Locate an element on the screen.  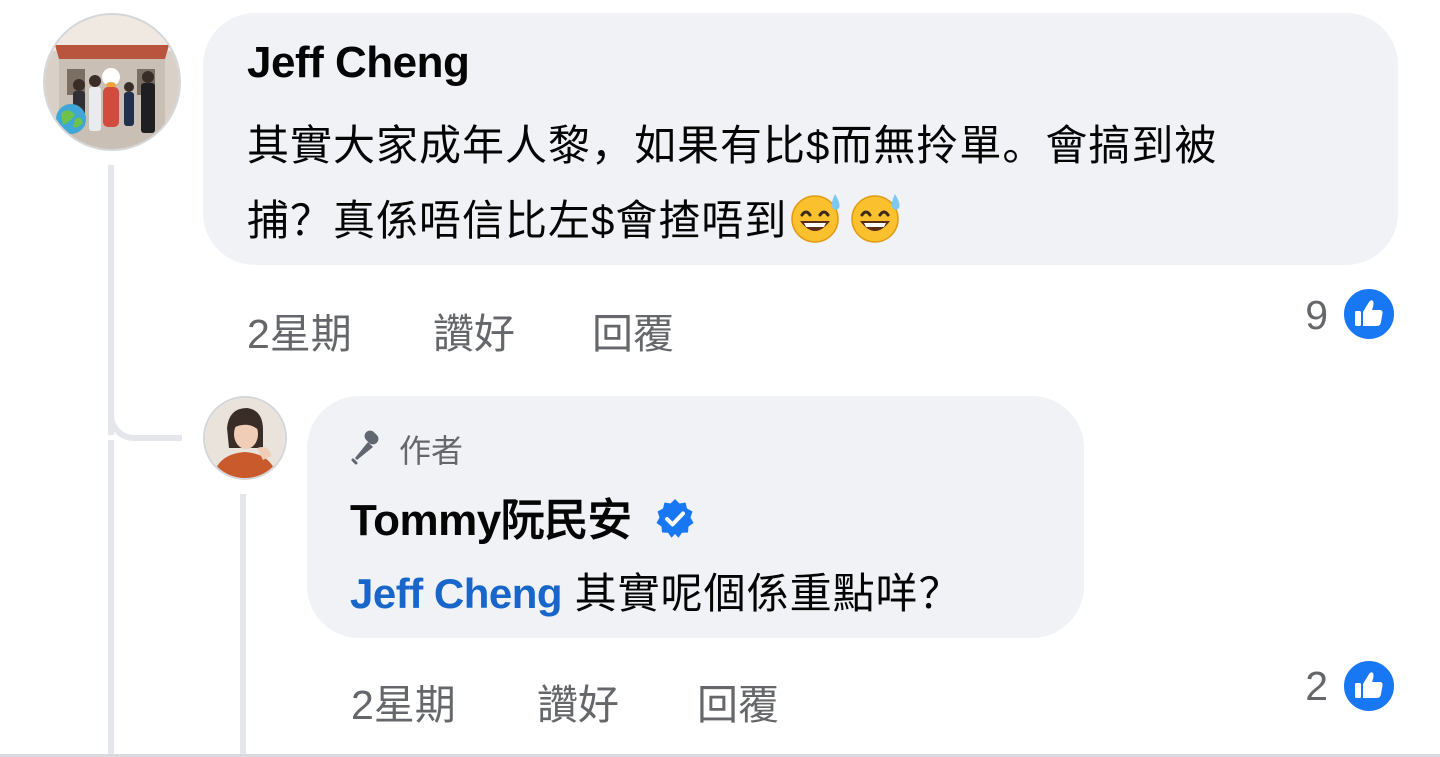
comment-like-count: 9 is located at coordinates (1299, 315).